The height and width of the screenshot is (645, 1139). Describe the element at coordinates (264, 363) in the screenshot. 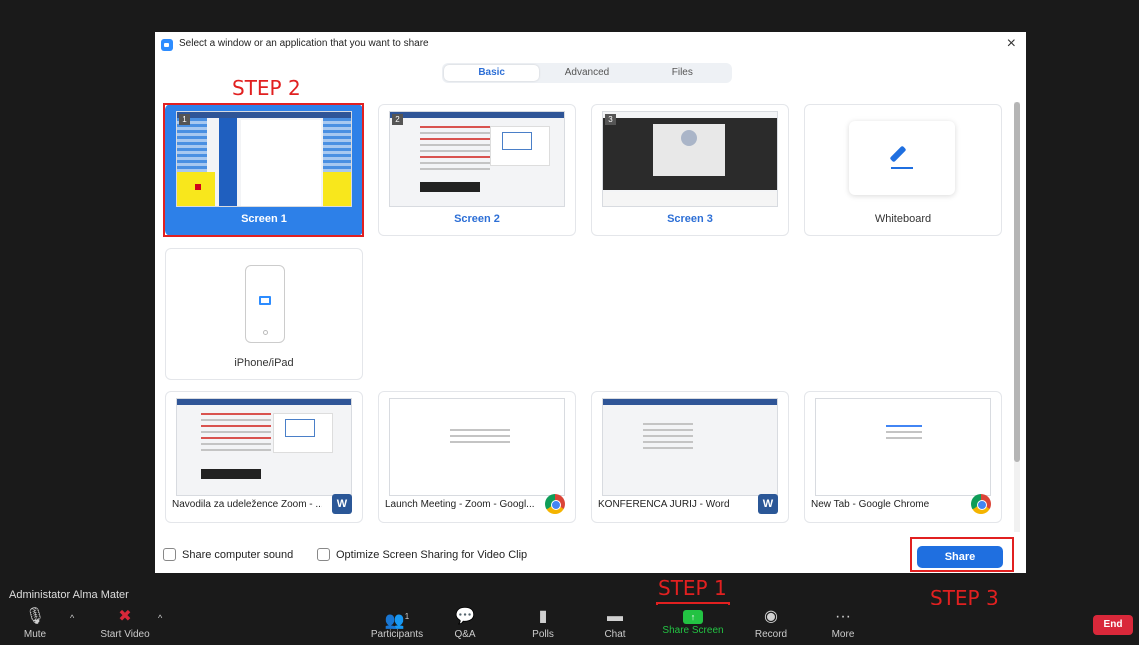

I see `iphone-label: iPhone/iPad` at that location.